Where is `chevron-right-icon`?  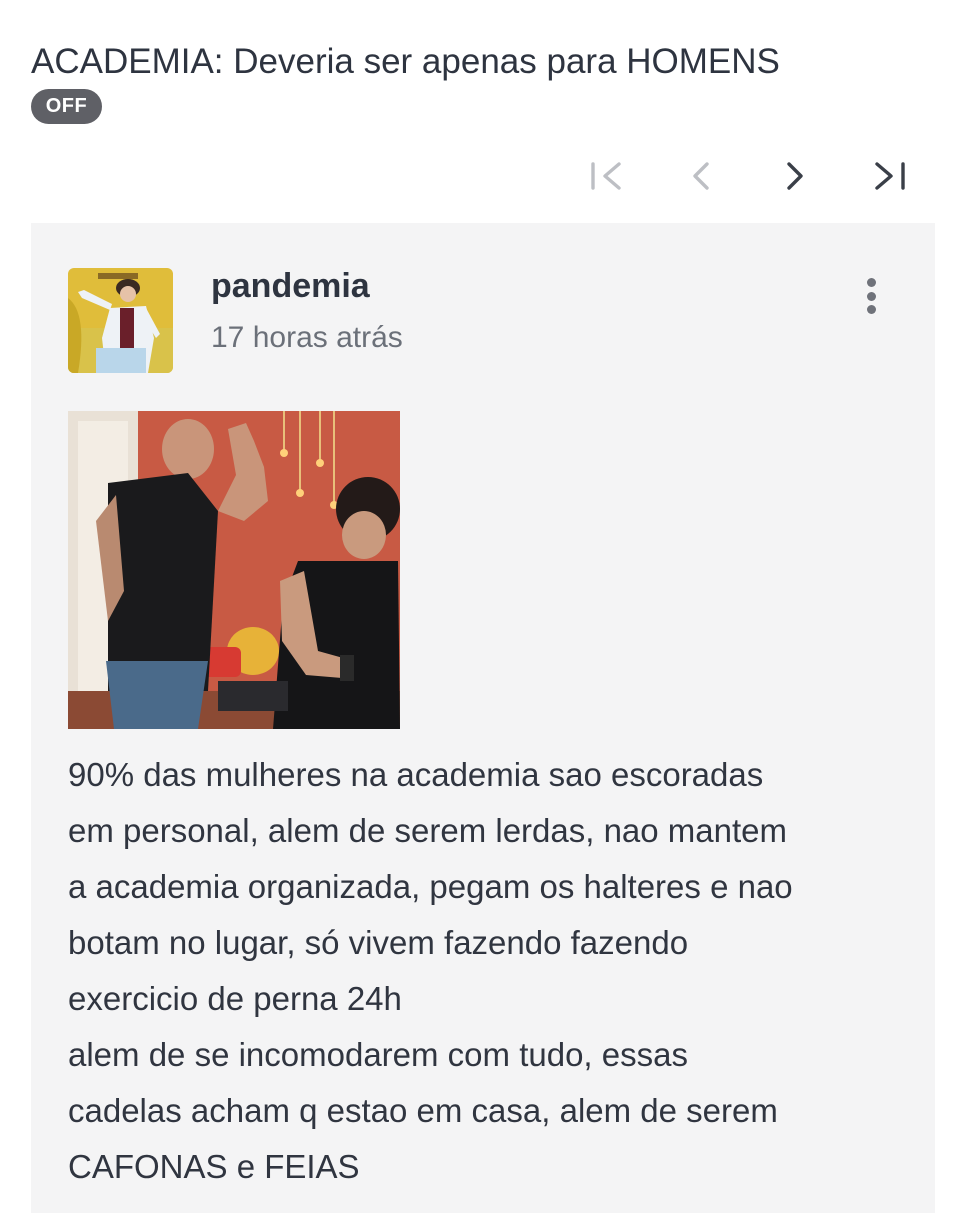
chevron-right-icon is located at coordinates (795, 176).